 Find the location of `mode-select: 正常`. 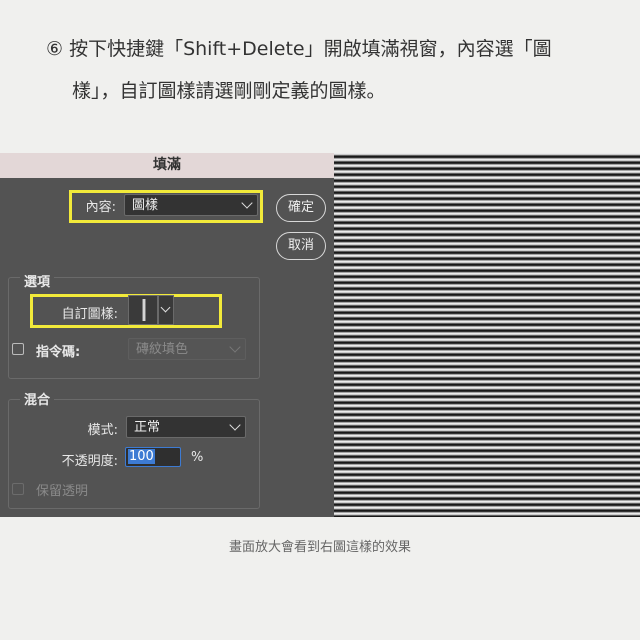

mode-select: 正常 is located at coordinates (186, 427).